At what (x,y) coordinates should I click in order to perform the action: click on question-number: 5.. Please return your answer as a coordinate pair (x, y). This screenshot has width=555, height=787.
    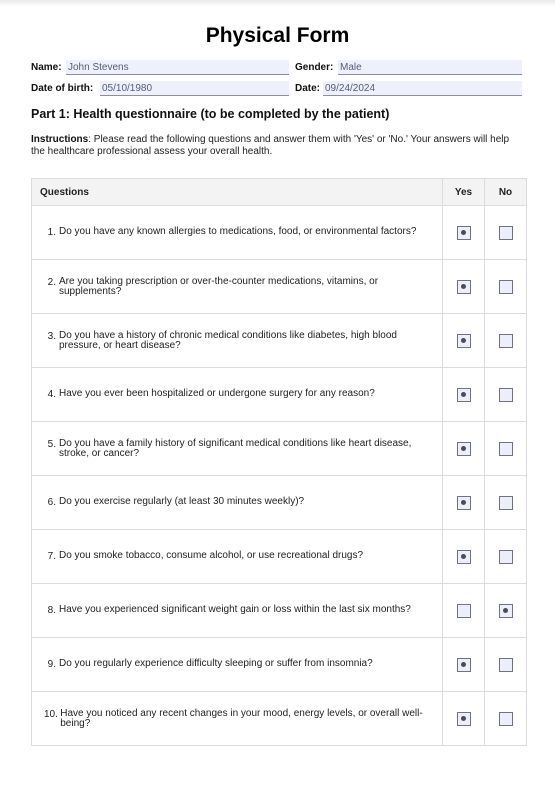
    Looking at the image, I should click on (51, 444).